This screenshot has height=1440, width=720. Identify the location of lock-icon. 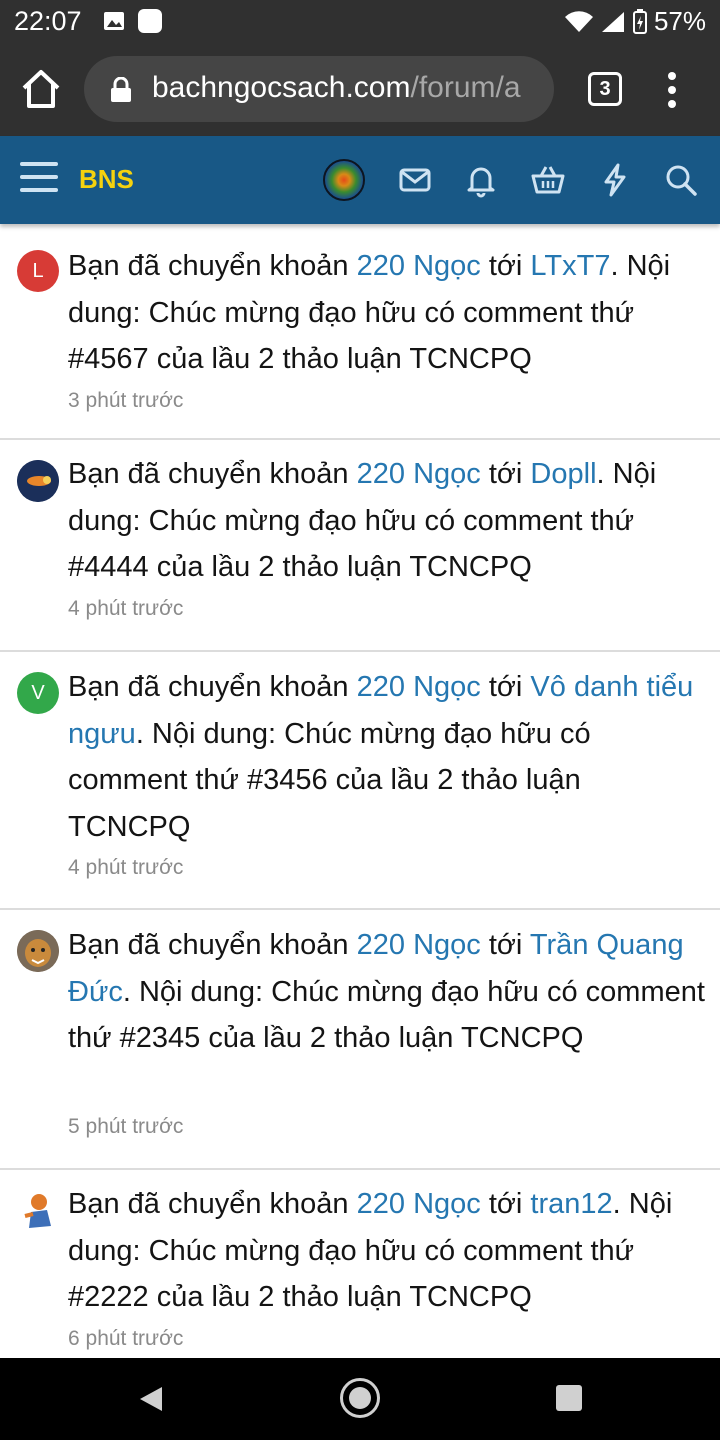
(121, 89).